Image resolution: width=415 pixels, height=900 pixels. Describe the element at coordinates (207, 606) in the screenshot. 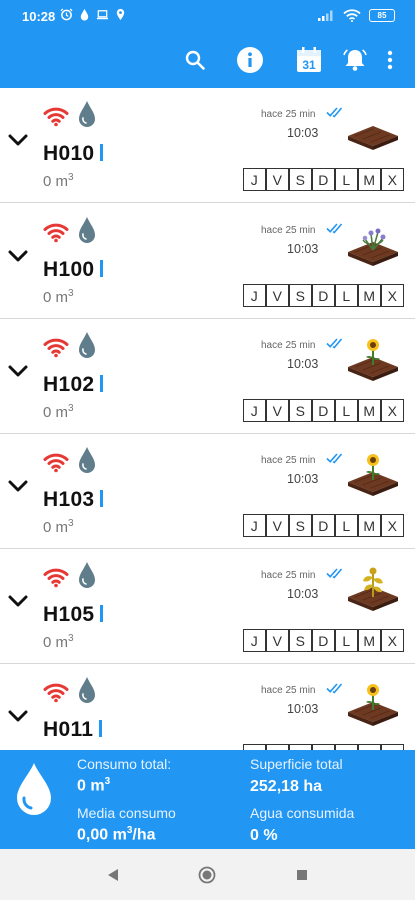

I see `list-item-h105: H105 0 m3 hace 25 min 10:03 JVSDLMX` at that location.